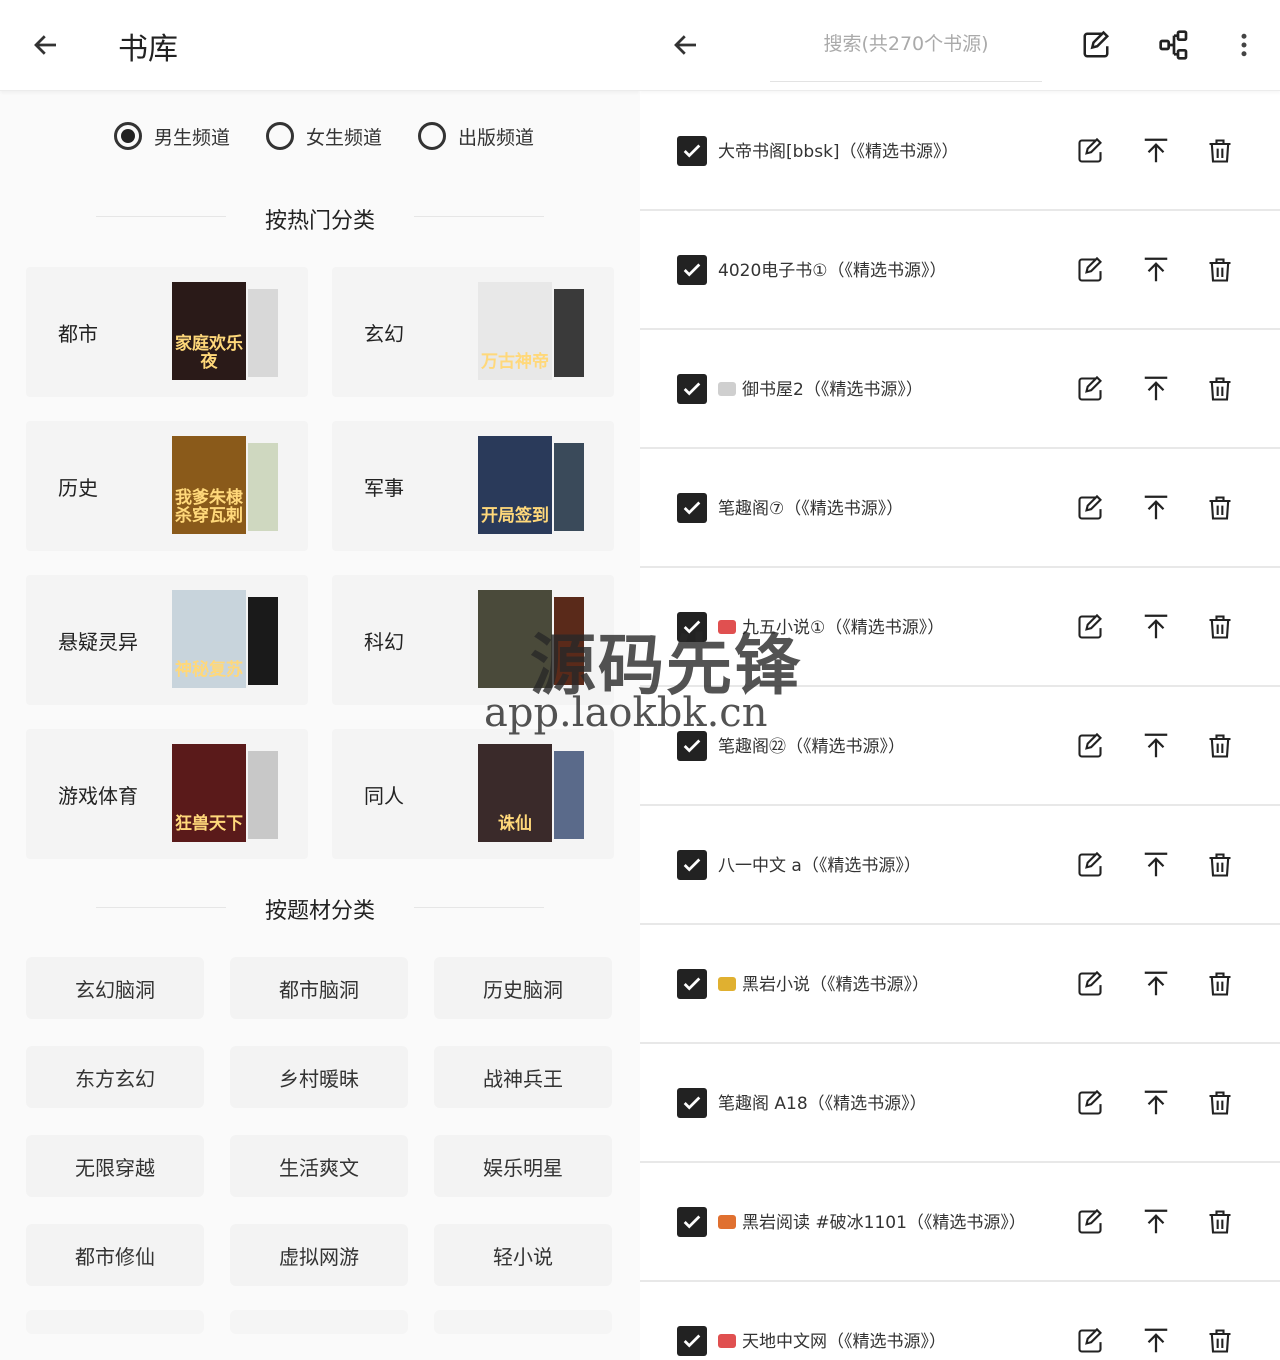 The height and width of the screenshot is (1360, 1280). Describe the element at coordinates (960, 984) in the screenshot. I see `source-row: 黑岩小说（《精选书源》）` at that location.